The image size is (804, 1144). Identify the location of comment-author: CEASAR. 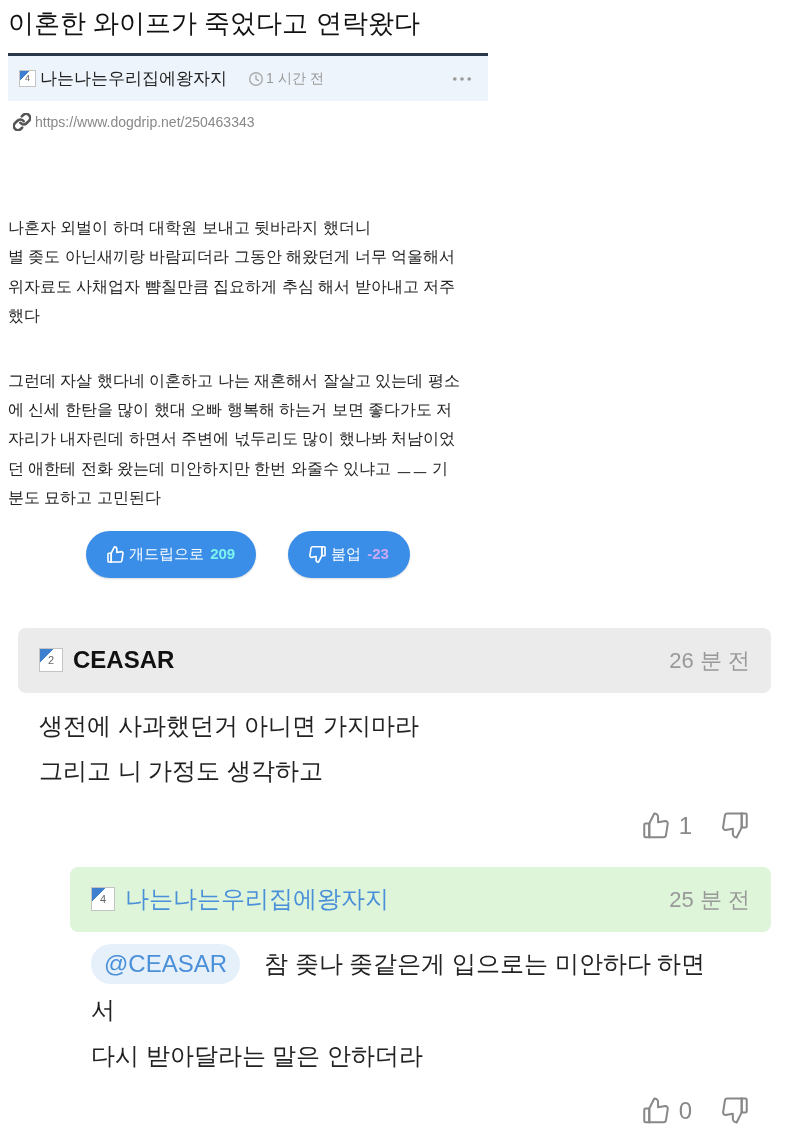
(124, 660).